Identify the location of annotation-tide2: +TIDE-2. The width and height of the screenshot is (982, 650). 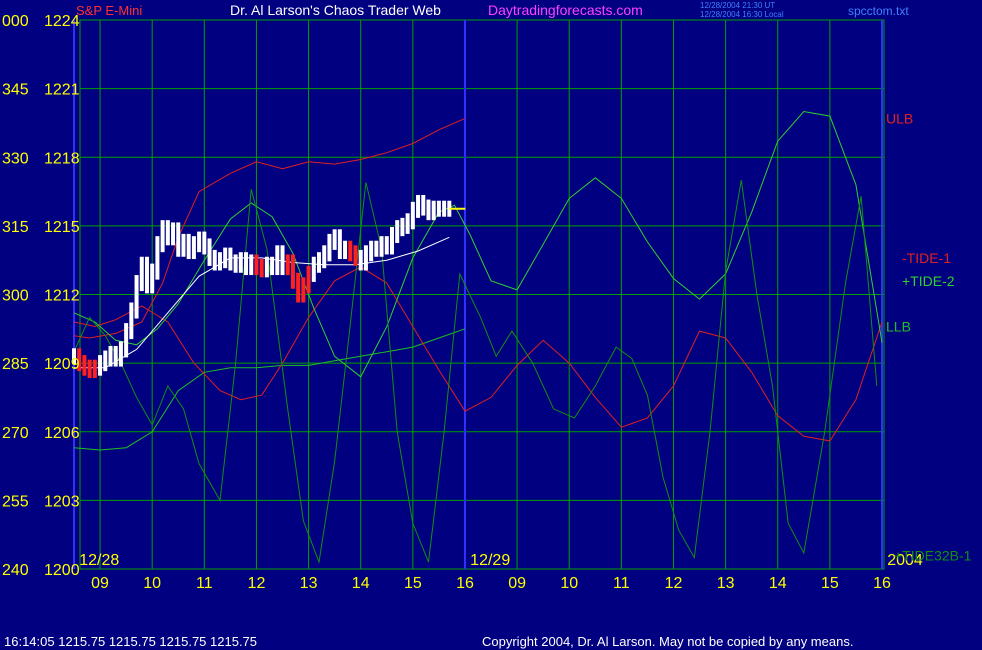
(928, 281).